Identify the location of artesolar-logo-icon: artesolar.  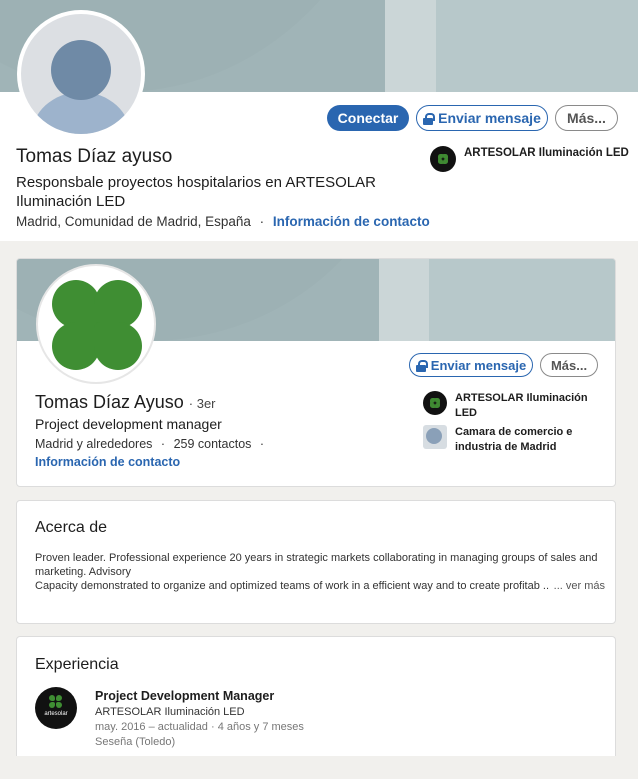
(56, 708).